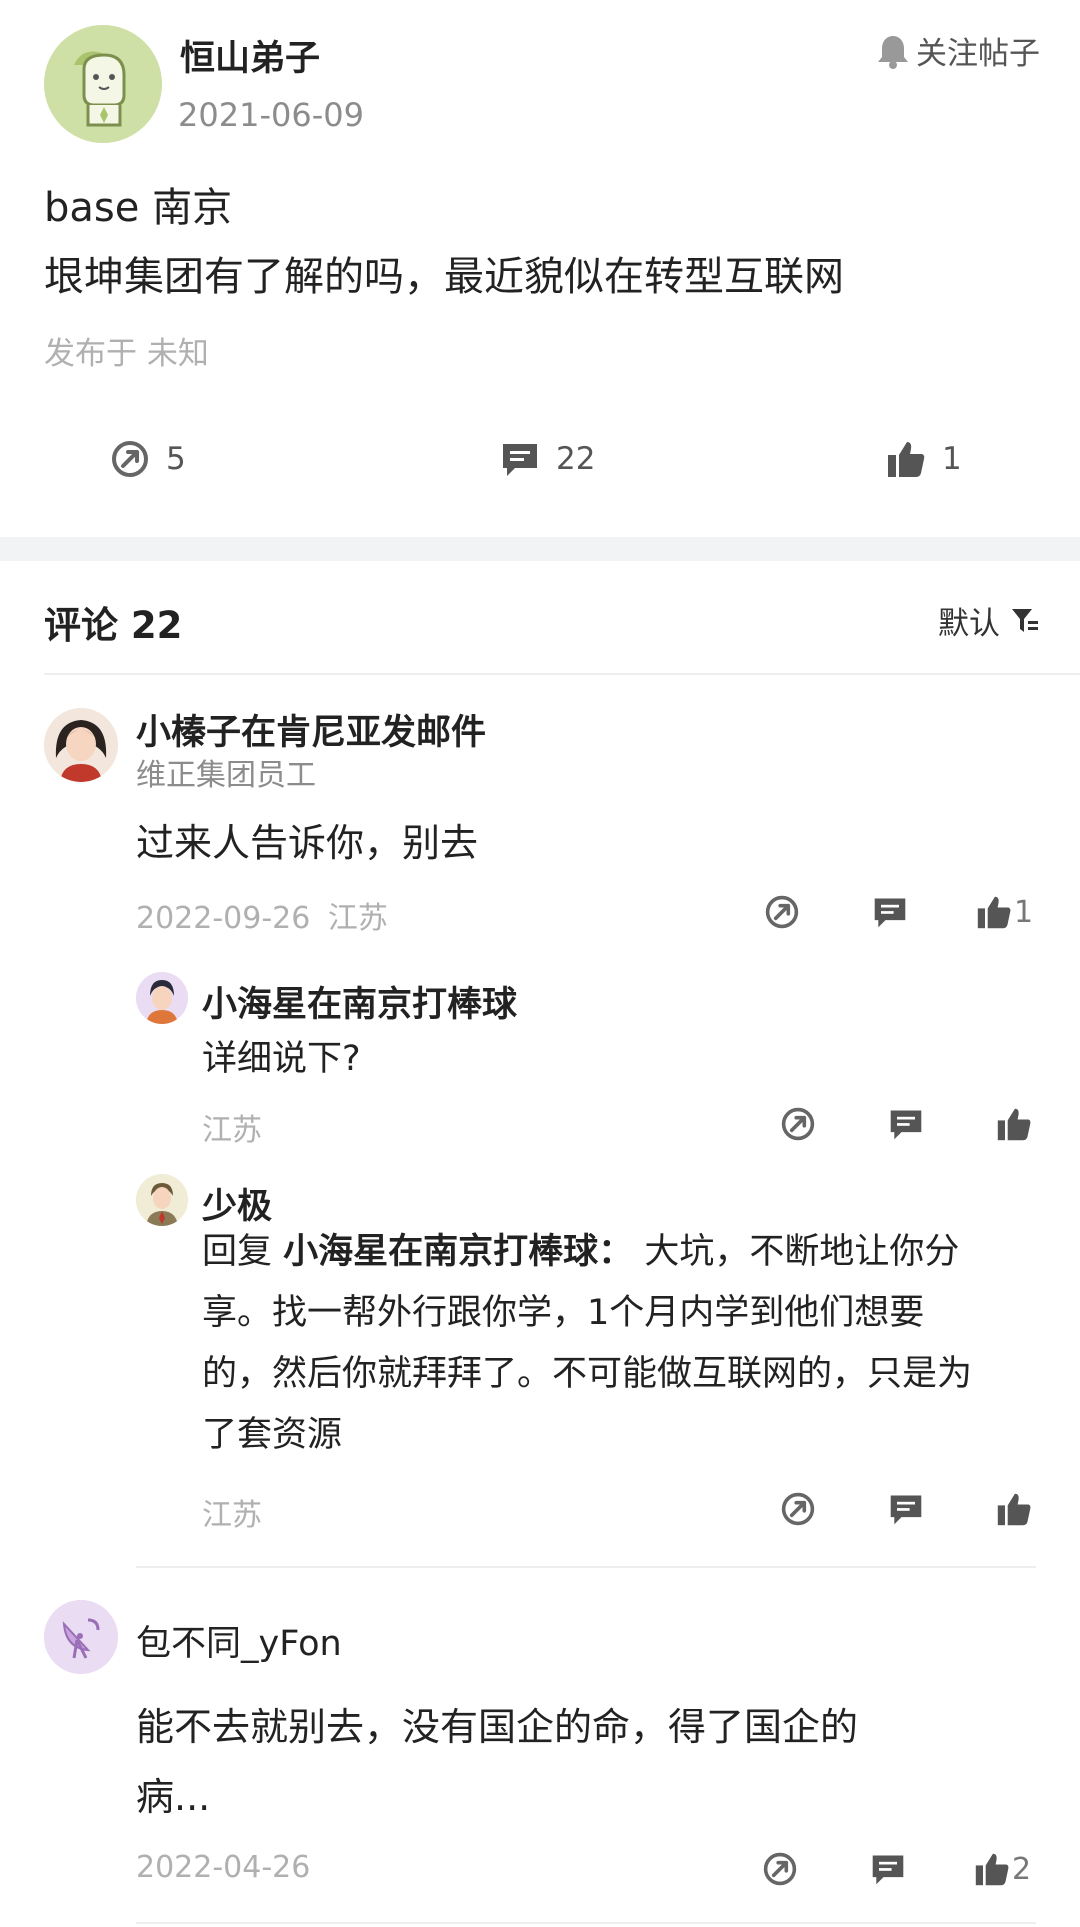 This screenshot has width=1080, height=1927. Describe the element at coordinates (272, 1435) in the screenshot. I see `reply-text-line: 了套资源` at that location.